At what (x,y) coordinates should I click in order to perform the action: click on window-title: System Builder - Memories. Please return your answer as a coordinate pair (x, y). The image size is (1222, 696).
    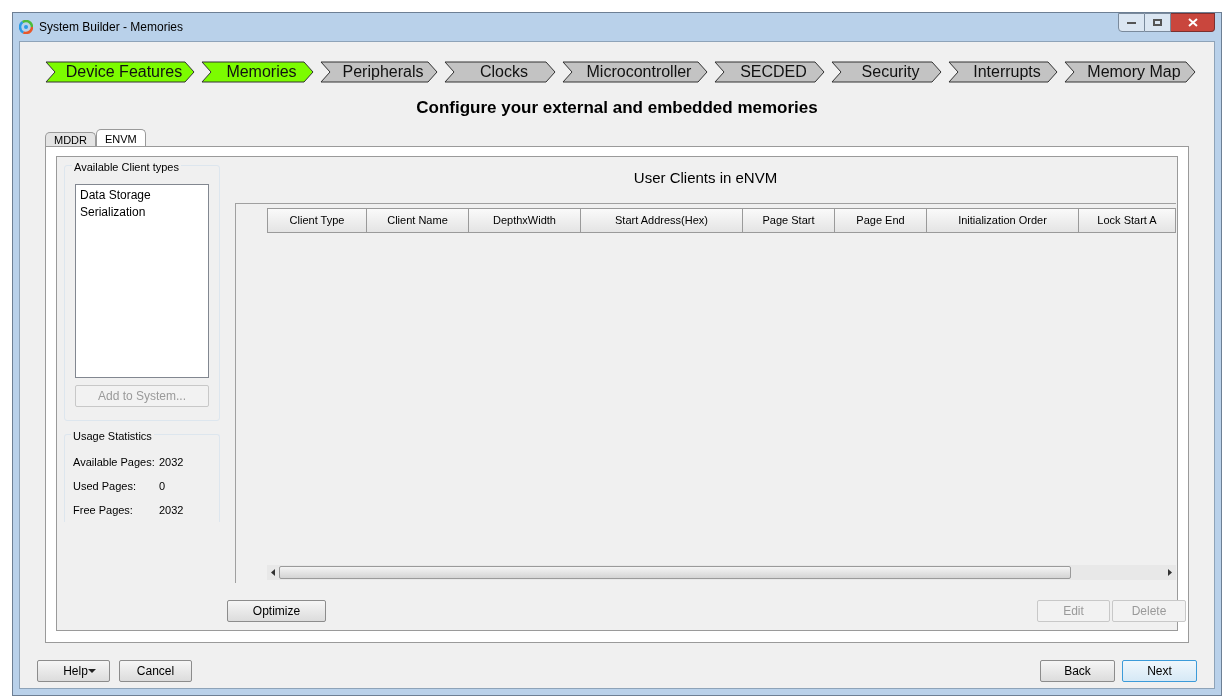
    Looking at the image, I should click on (111, 27).